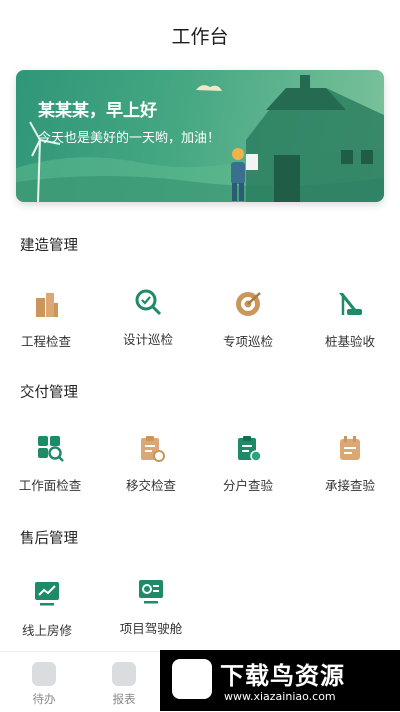 This screenshot has width=400, height=712. What do you see at coordinates (151, 463) in the screenshot?
I see `menu-item-handover-inspection: 移交检查` at bounding box center [151, 463].